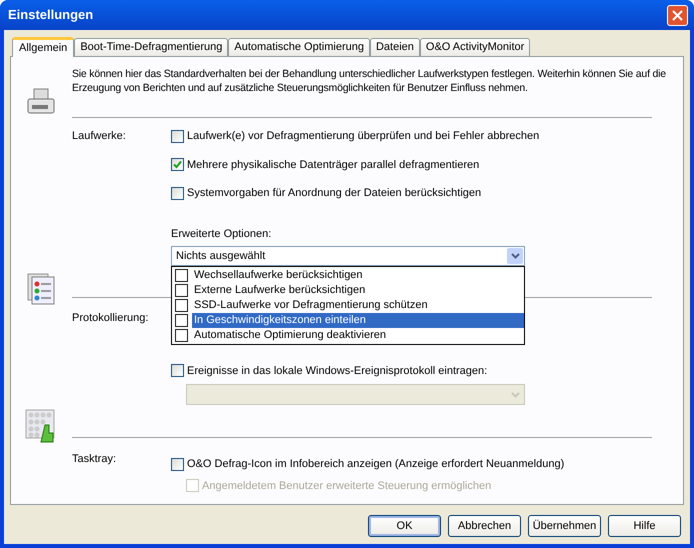 The width and height of the screenshot is (694, 548). I want to click on tab: Allgemein, so click(43, 47).